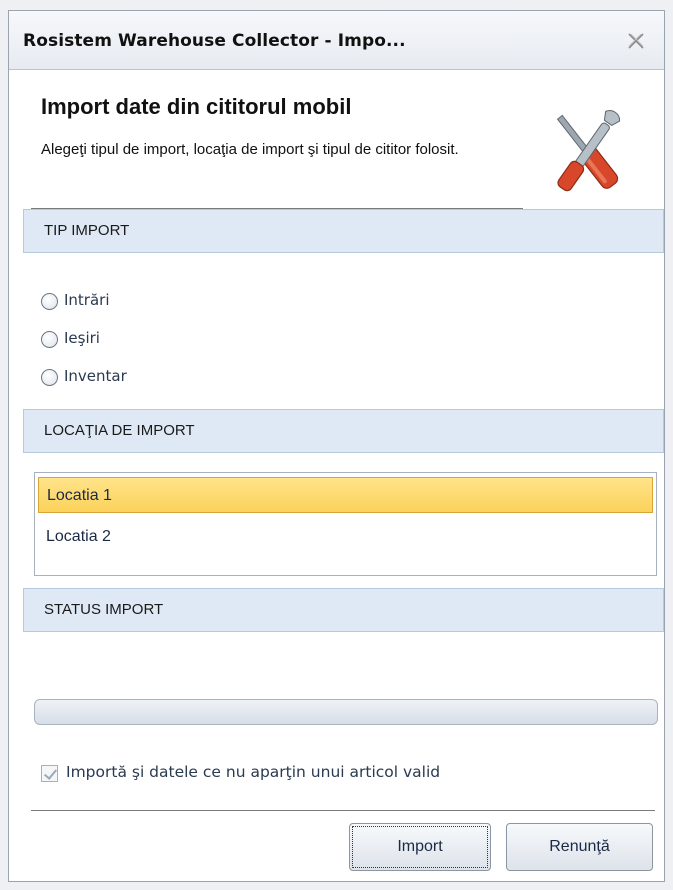 The image size is (673, 890). Describe the element at coordinates (636, 41) in the screenshot. I see `close-icon` at that location.